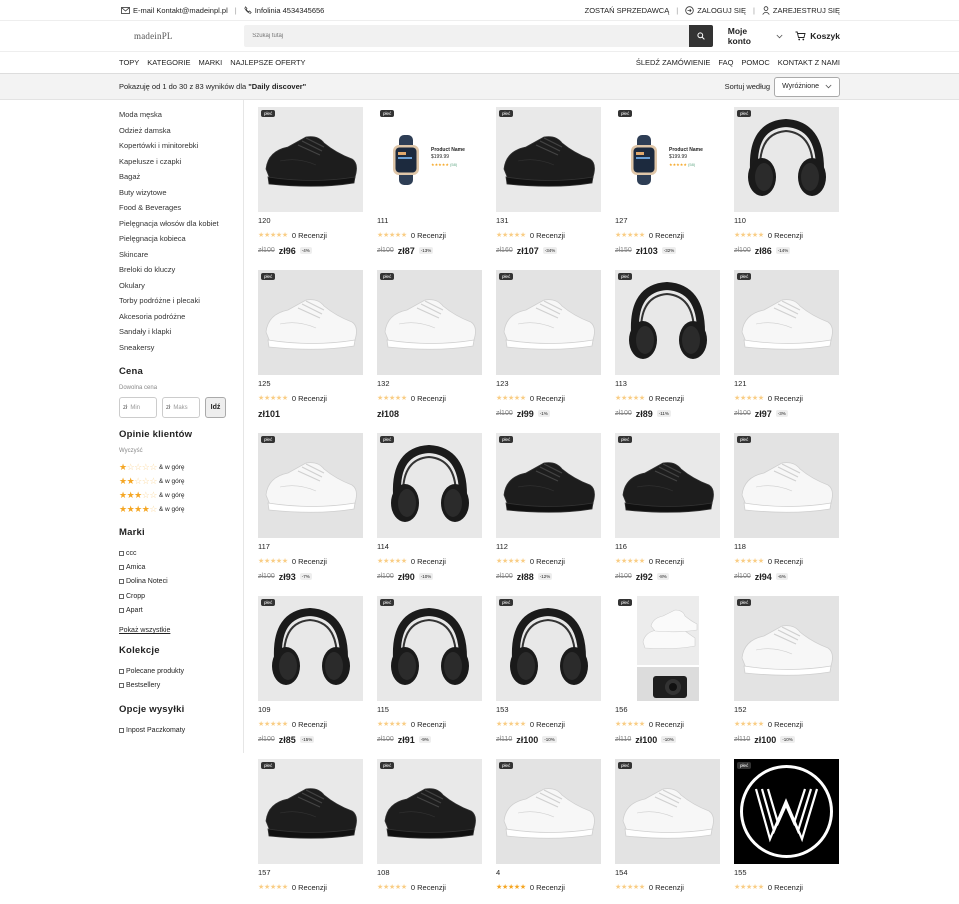  What do you see at coordinates (310, 384) in the screenshot?
I see `product-name: 125` at bounding box center [310, 384].